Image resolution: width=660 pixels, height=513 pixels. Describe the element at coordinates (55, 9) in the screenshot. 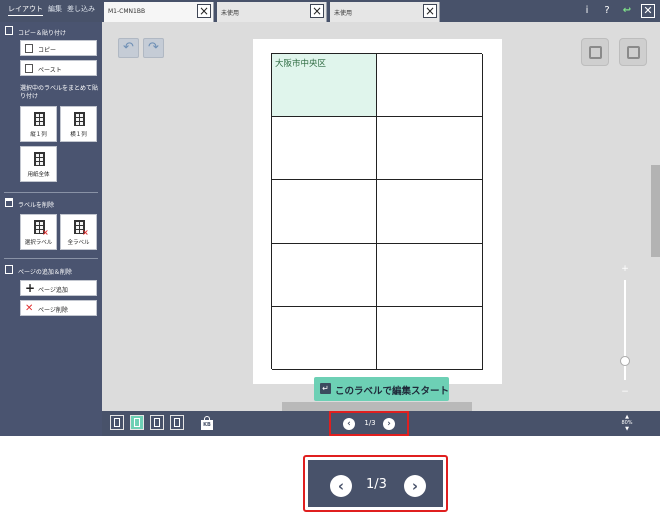

I see `tab-edit: 編集` at that location.